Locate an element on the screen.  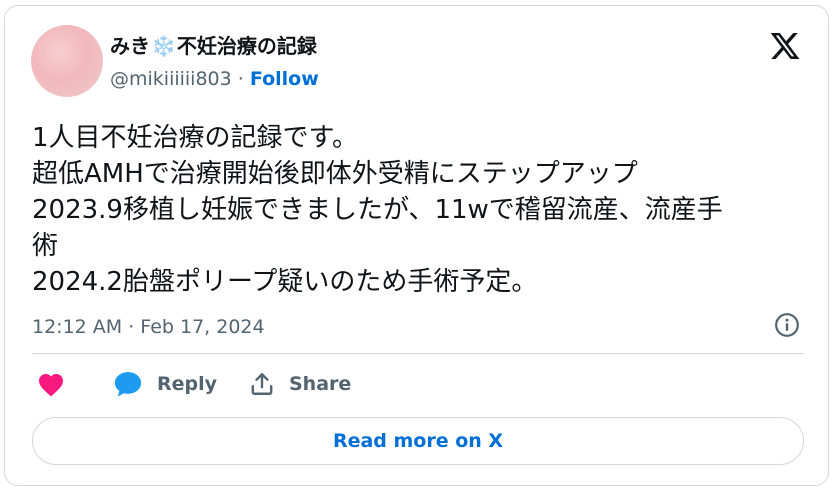
avatar is located at coordinates (67, 61).